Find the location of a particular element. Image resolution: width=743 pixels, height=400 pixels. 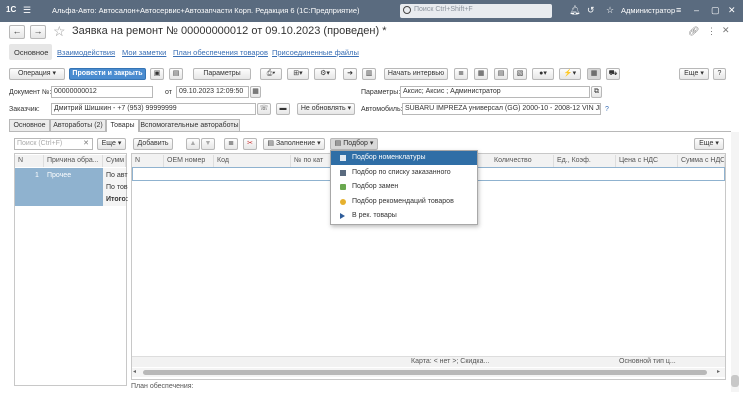

operation-button: Операция ▾ is located at coordinates (37, 74).